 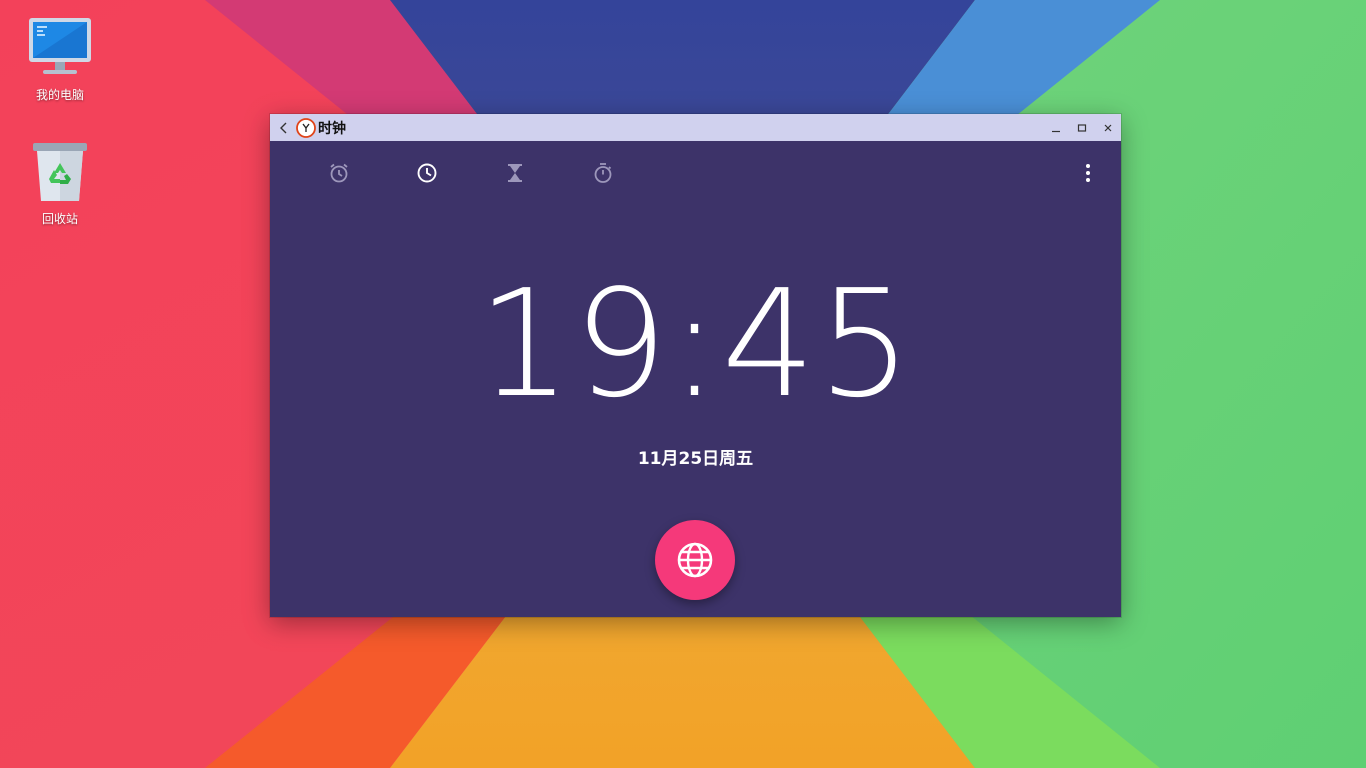 What do you see at coordinates (1056, 127) in the screenshot?
I see `minimize-button` at bounding box center [1056, 127].